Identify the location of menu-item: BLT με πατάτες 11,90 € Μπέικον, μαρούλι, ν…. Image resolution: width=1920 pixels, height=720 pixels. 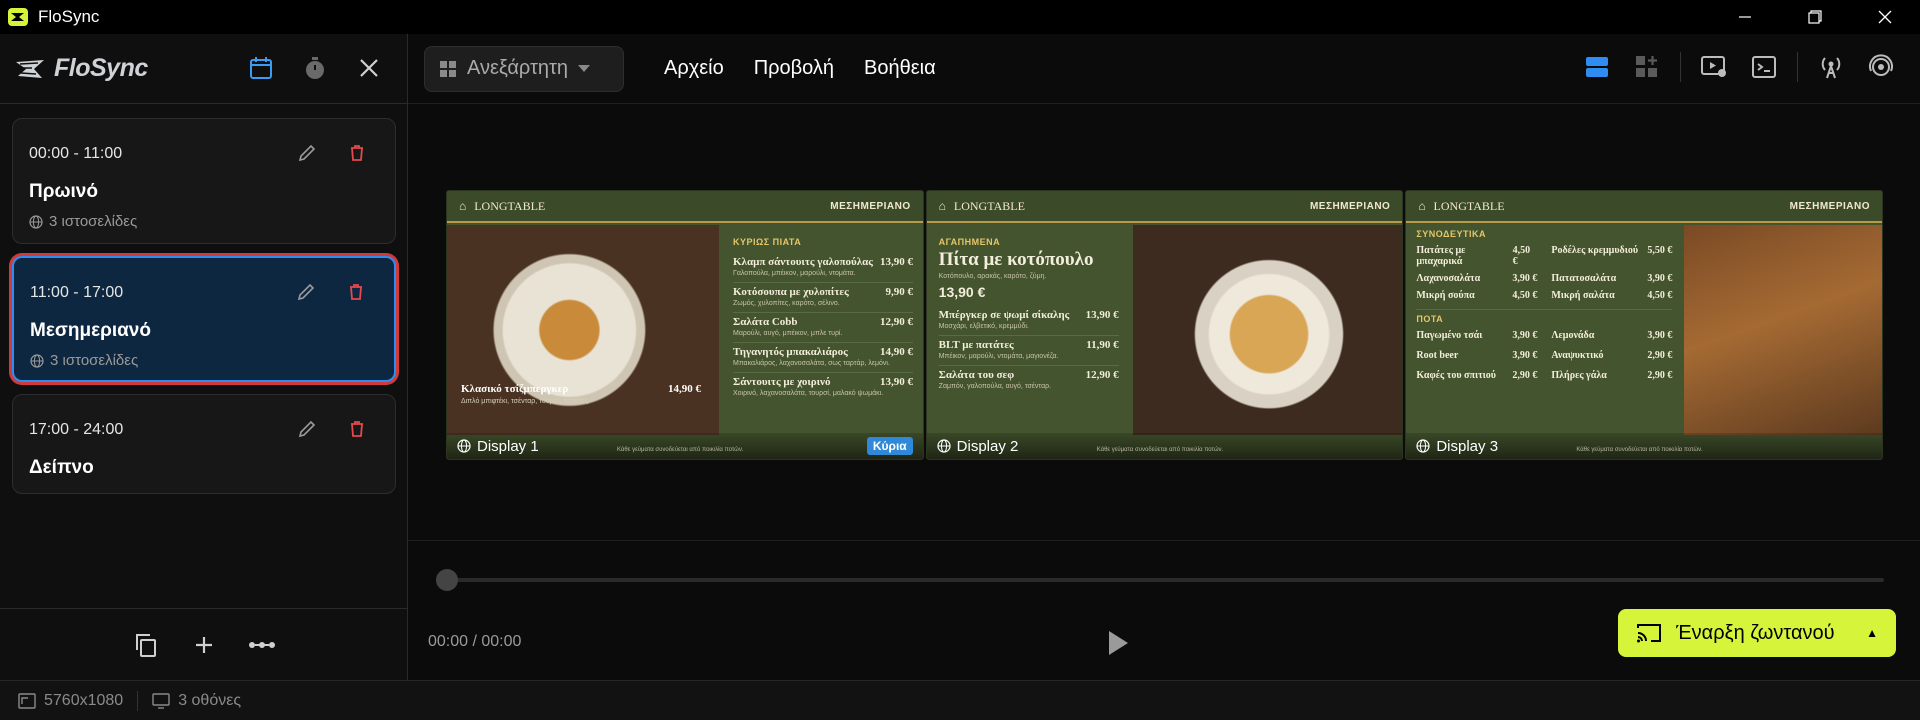
(1028, 351).